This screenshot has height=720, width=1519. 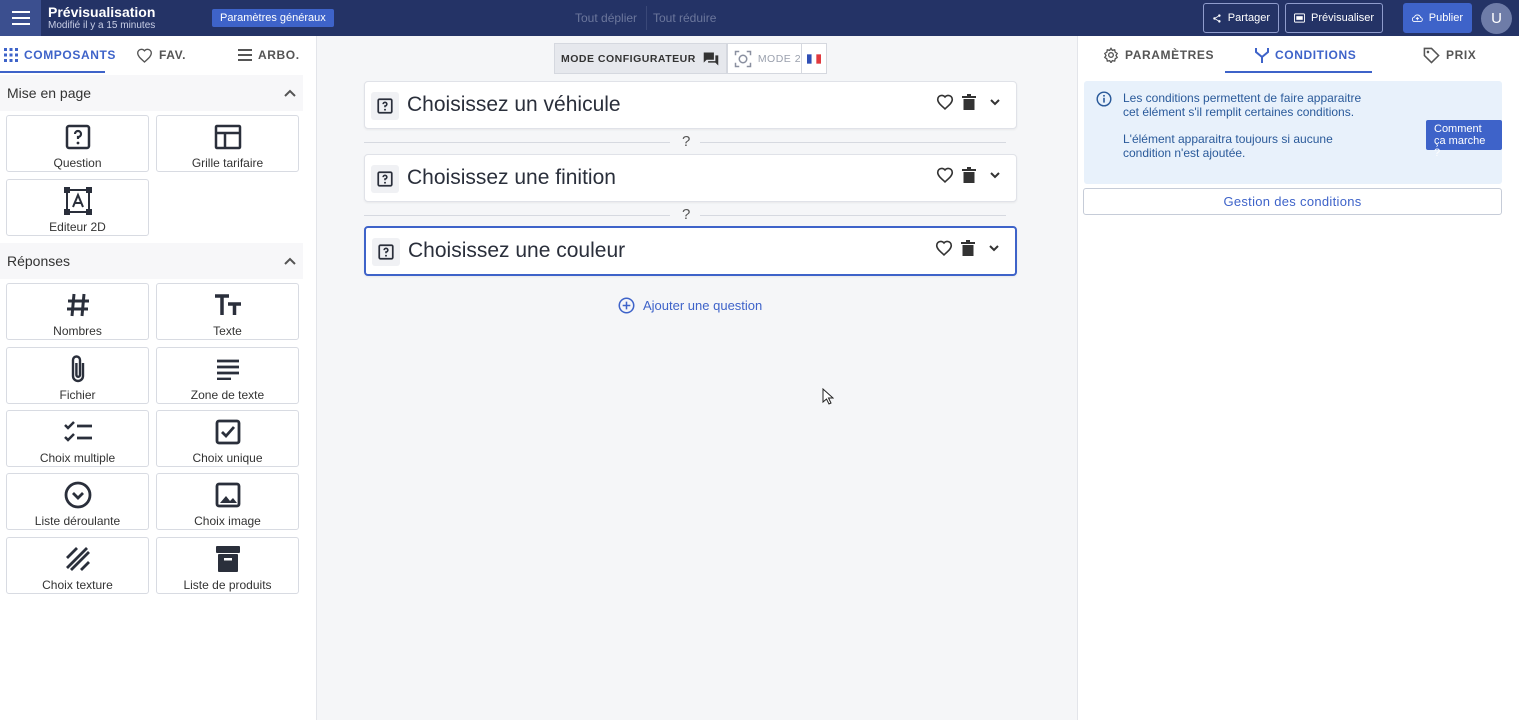 I want to click on menu-button, so click(x=20, y=18).